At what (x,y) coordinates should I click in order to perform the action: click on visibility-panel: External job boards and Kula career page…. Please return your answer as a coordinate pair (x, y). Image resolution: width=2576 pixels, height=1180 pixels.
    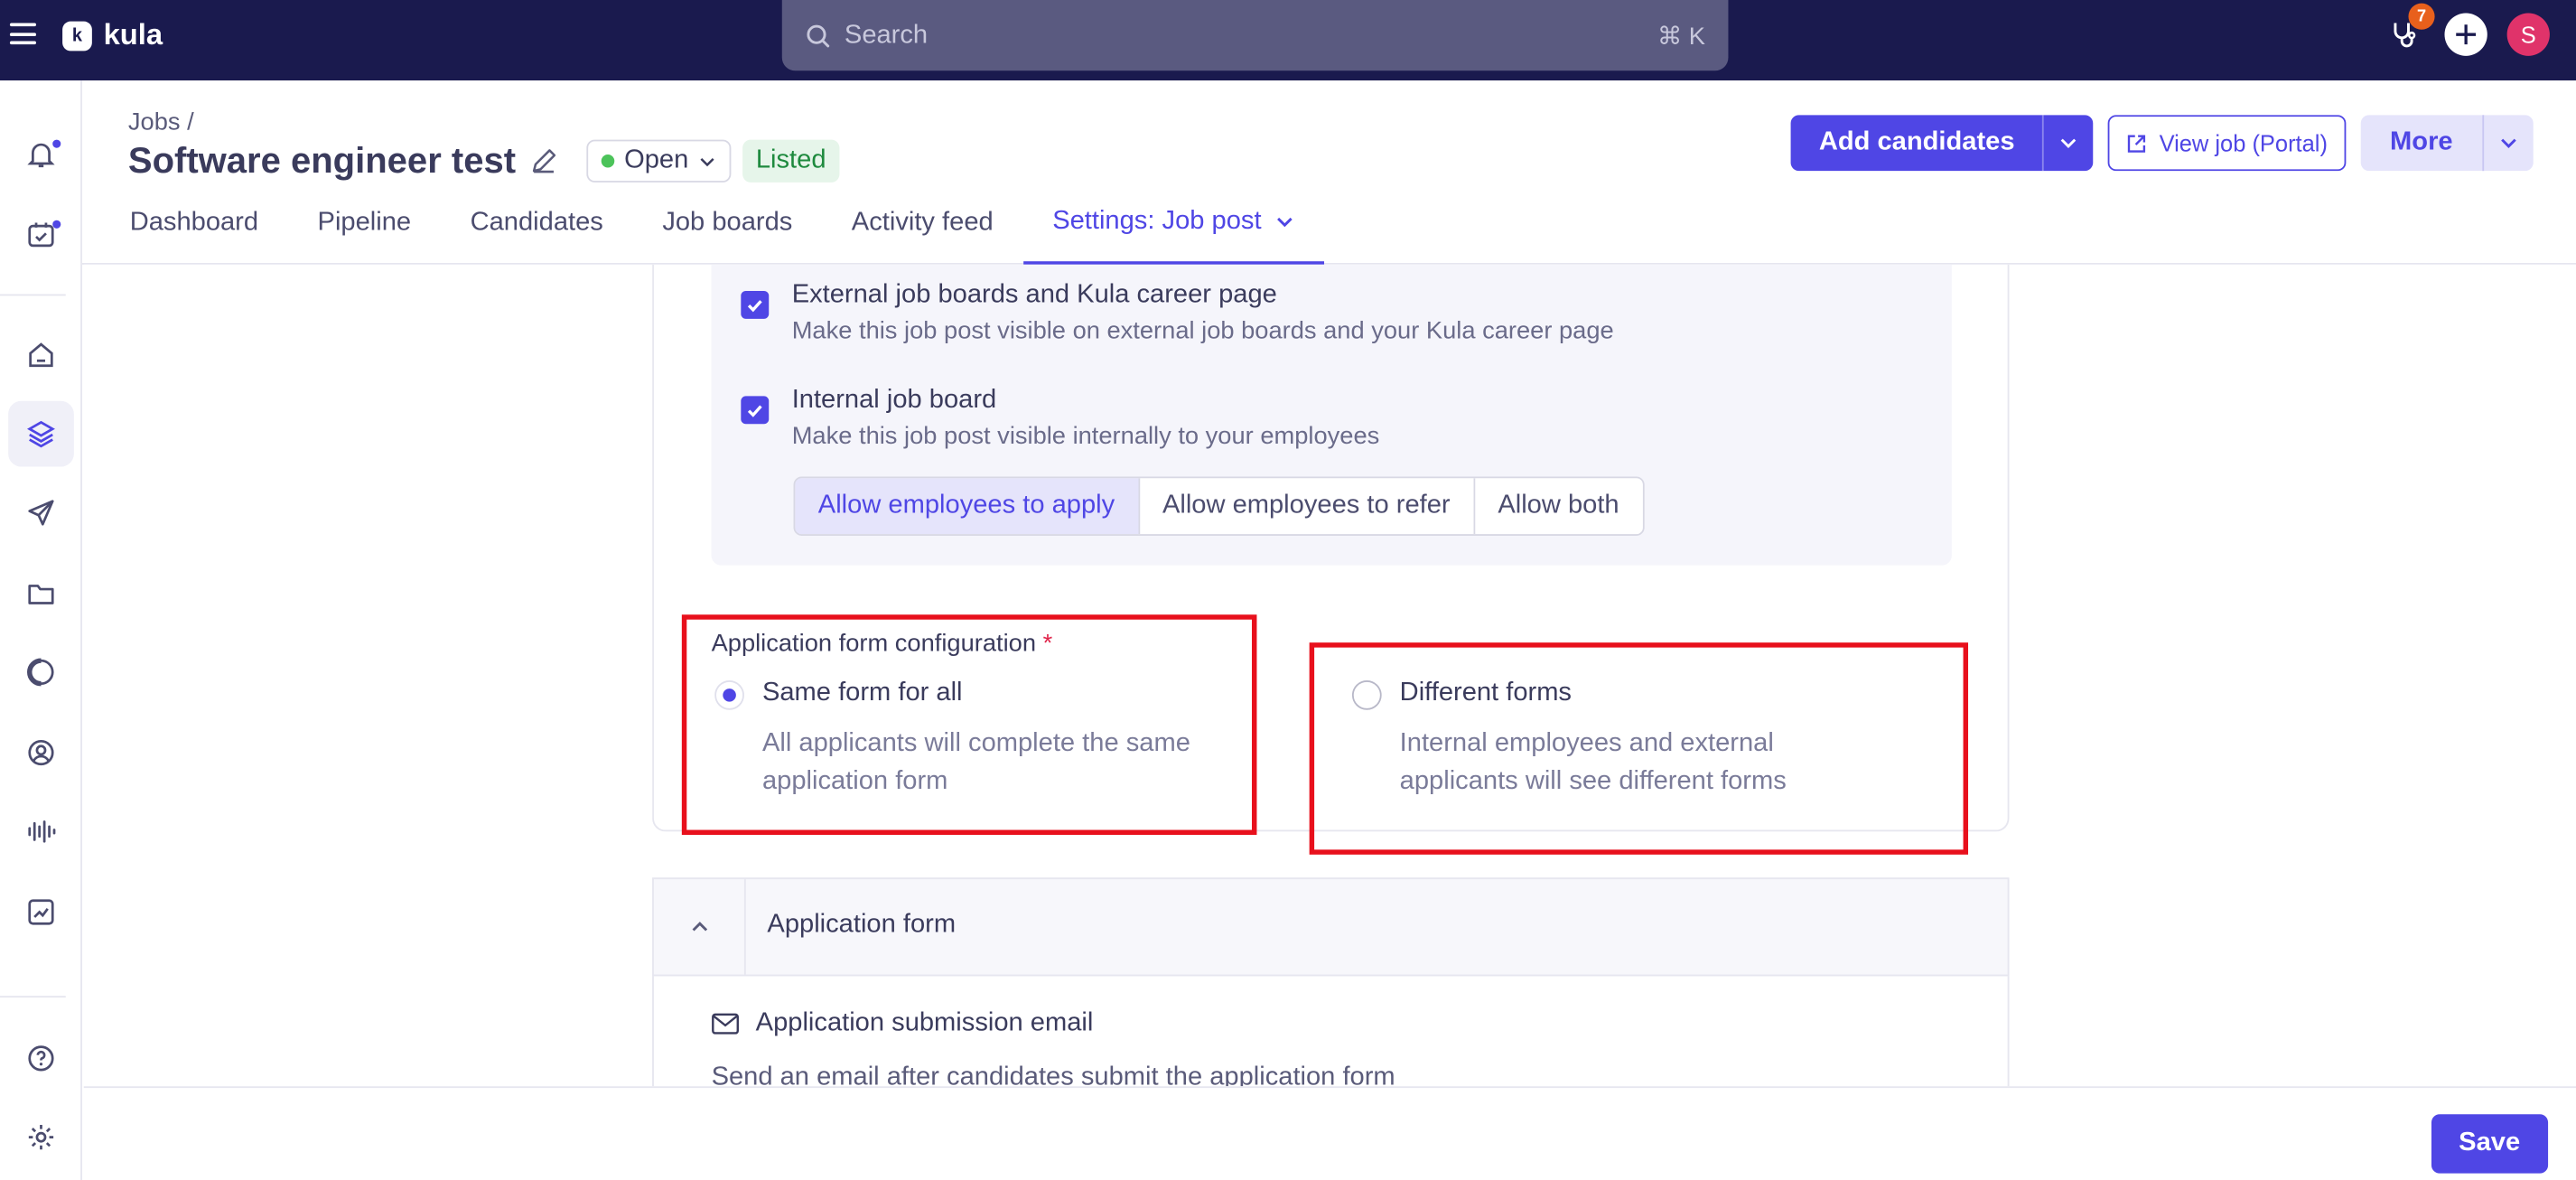
    Looking at the image, I should click on (1331, 415).